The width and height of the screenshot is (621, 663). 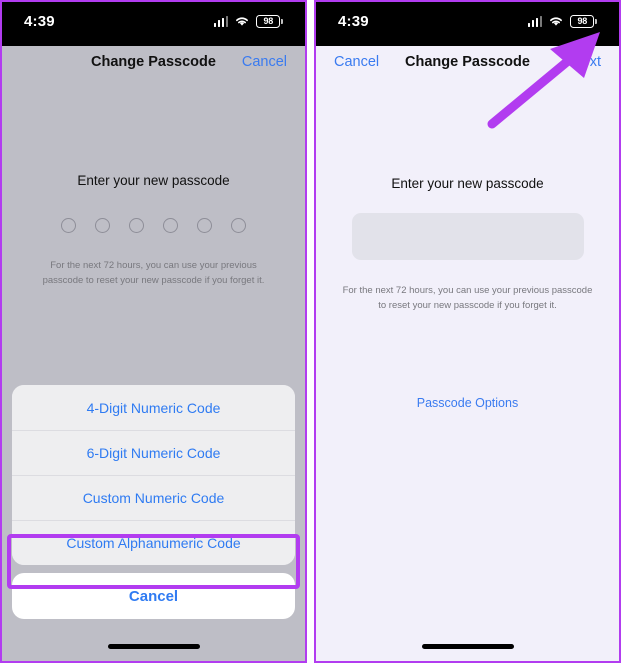 I want to click on home-indicator-left, so click(x=153, y=646).